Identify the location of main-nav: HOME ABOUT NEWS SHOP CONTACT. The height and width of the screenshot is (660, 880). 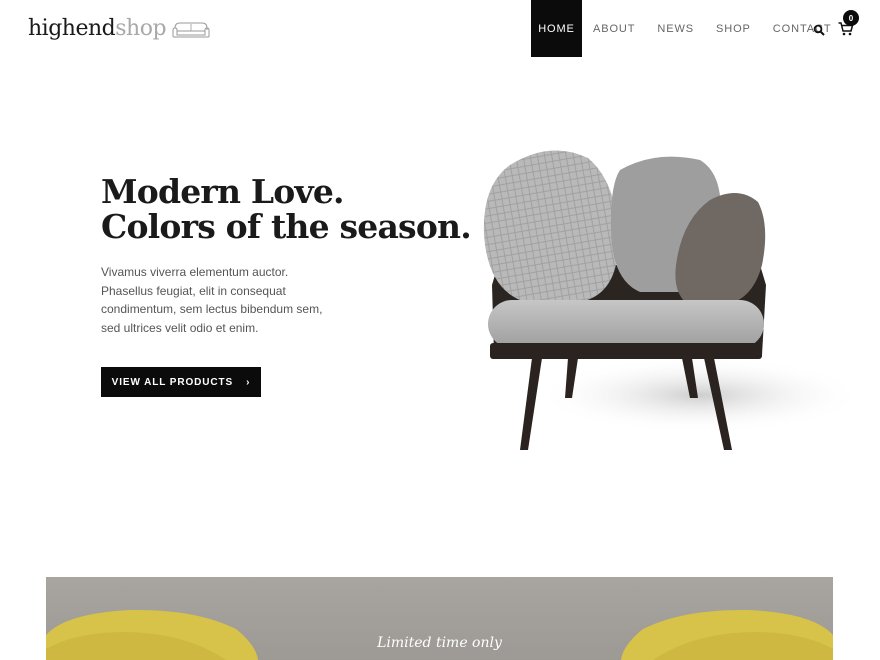
(686, 28).